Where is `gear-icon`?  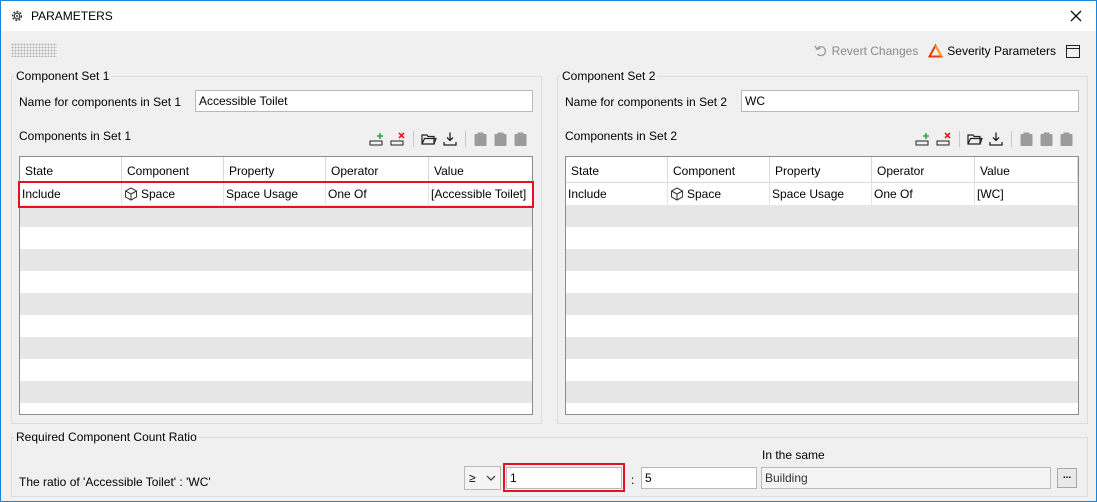 gear-icon is located at coordinates (17, 16).